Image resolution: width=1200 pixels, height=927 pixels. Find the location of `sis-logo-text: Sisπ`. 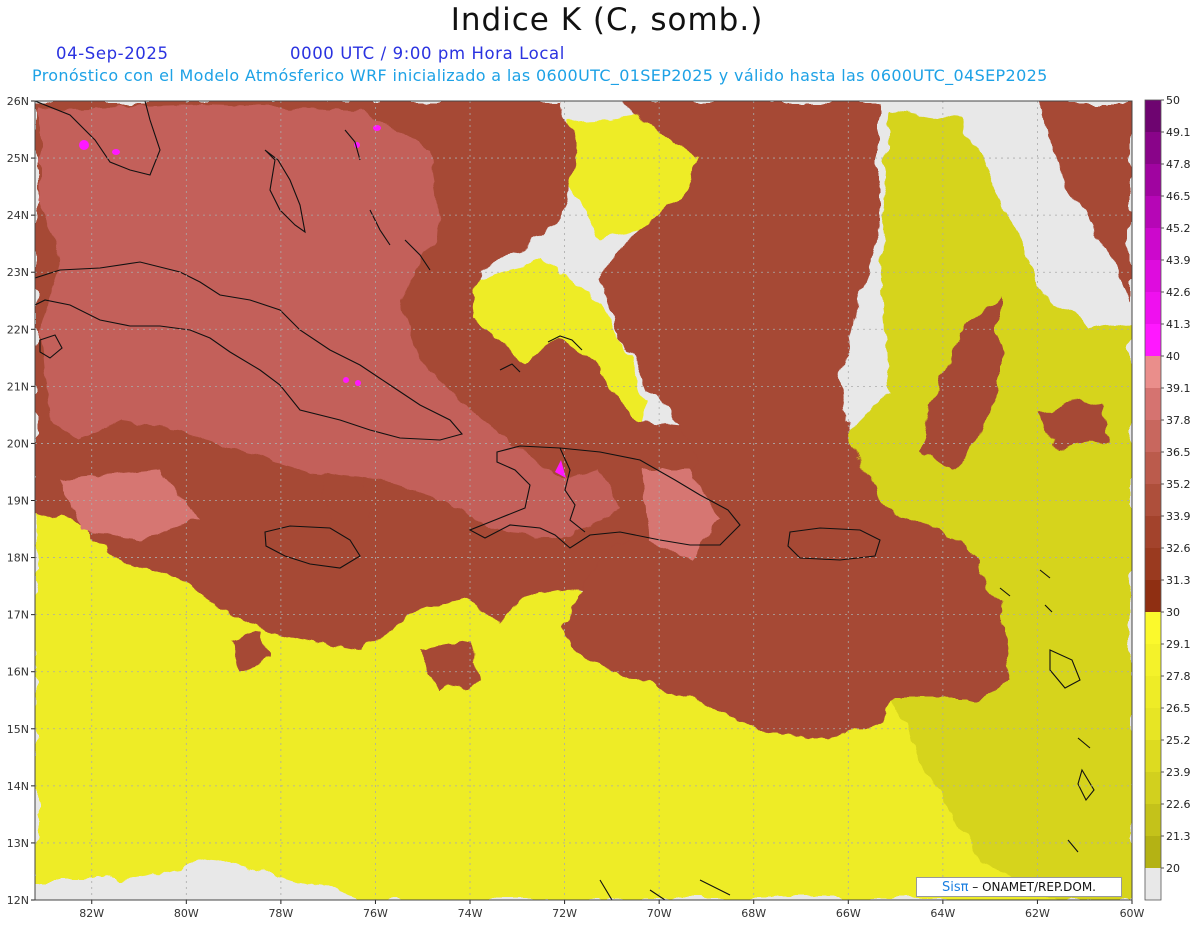

sis-logo-text: Sisπ is located at coordinates (955, 887).